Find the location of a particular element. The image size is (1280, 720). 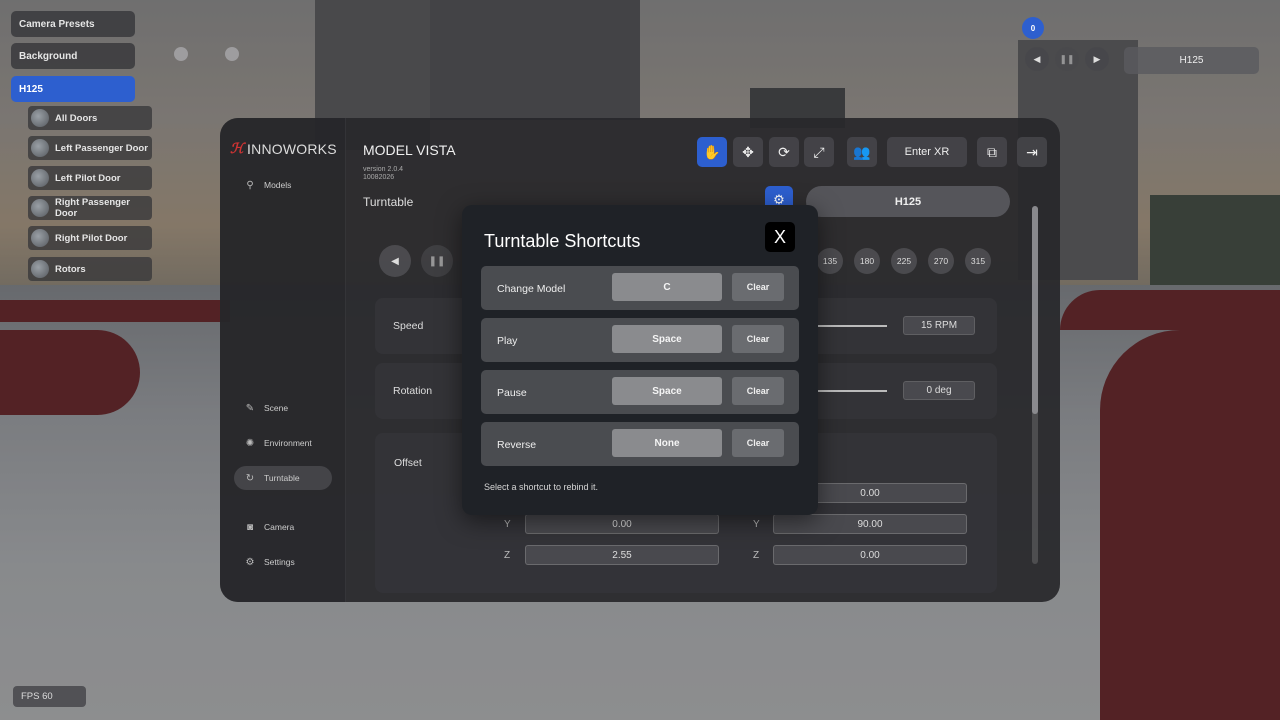

offset-left-z-field: 2.55 is located at coordinates (622, 555).